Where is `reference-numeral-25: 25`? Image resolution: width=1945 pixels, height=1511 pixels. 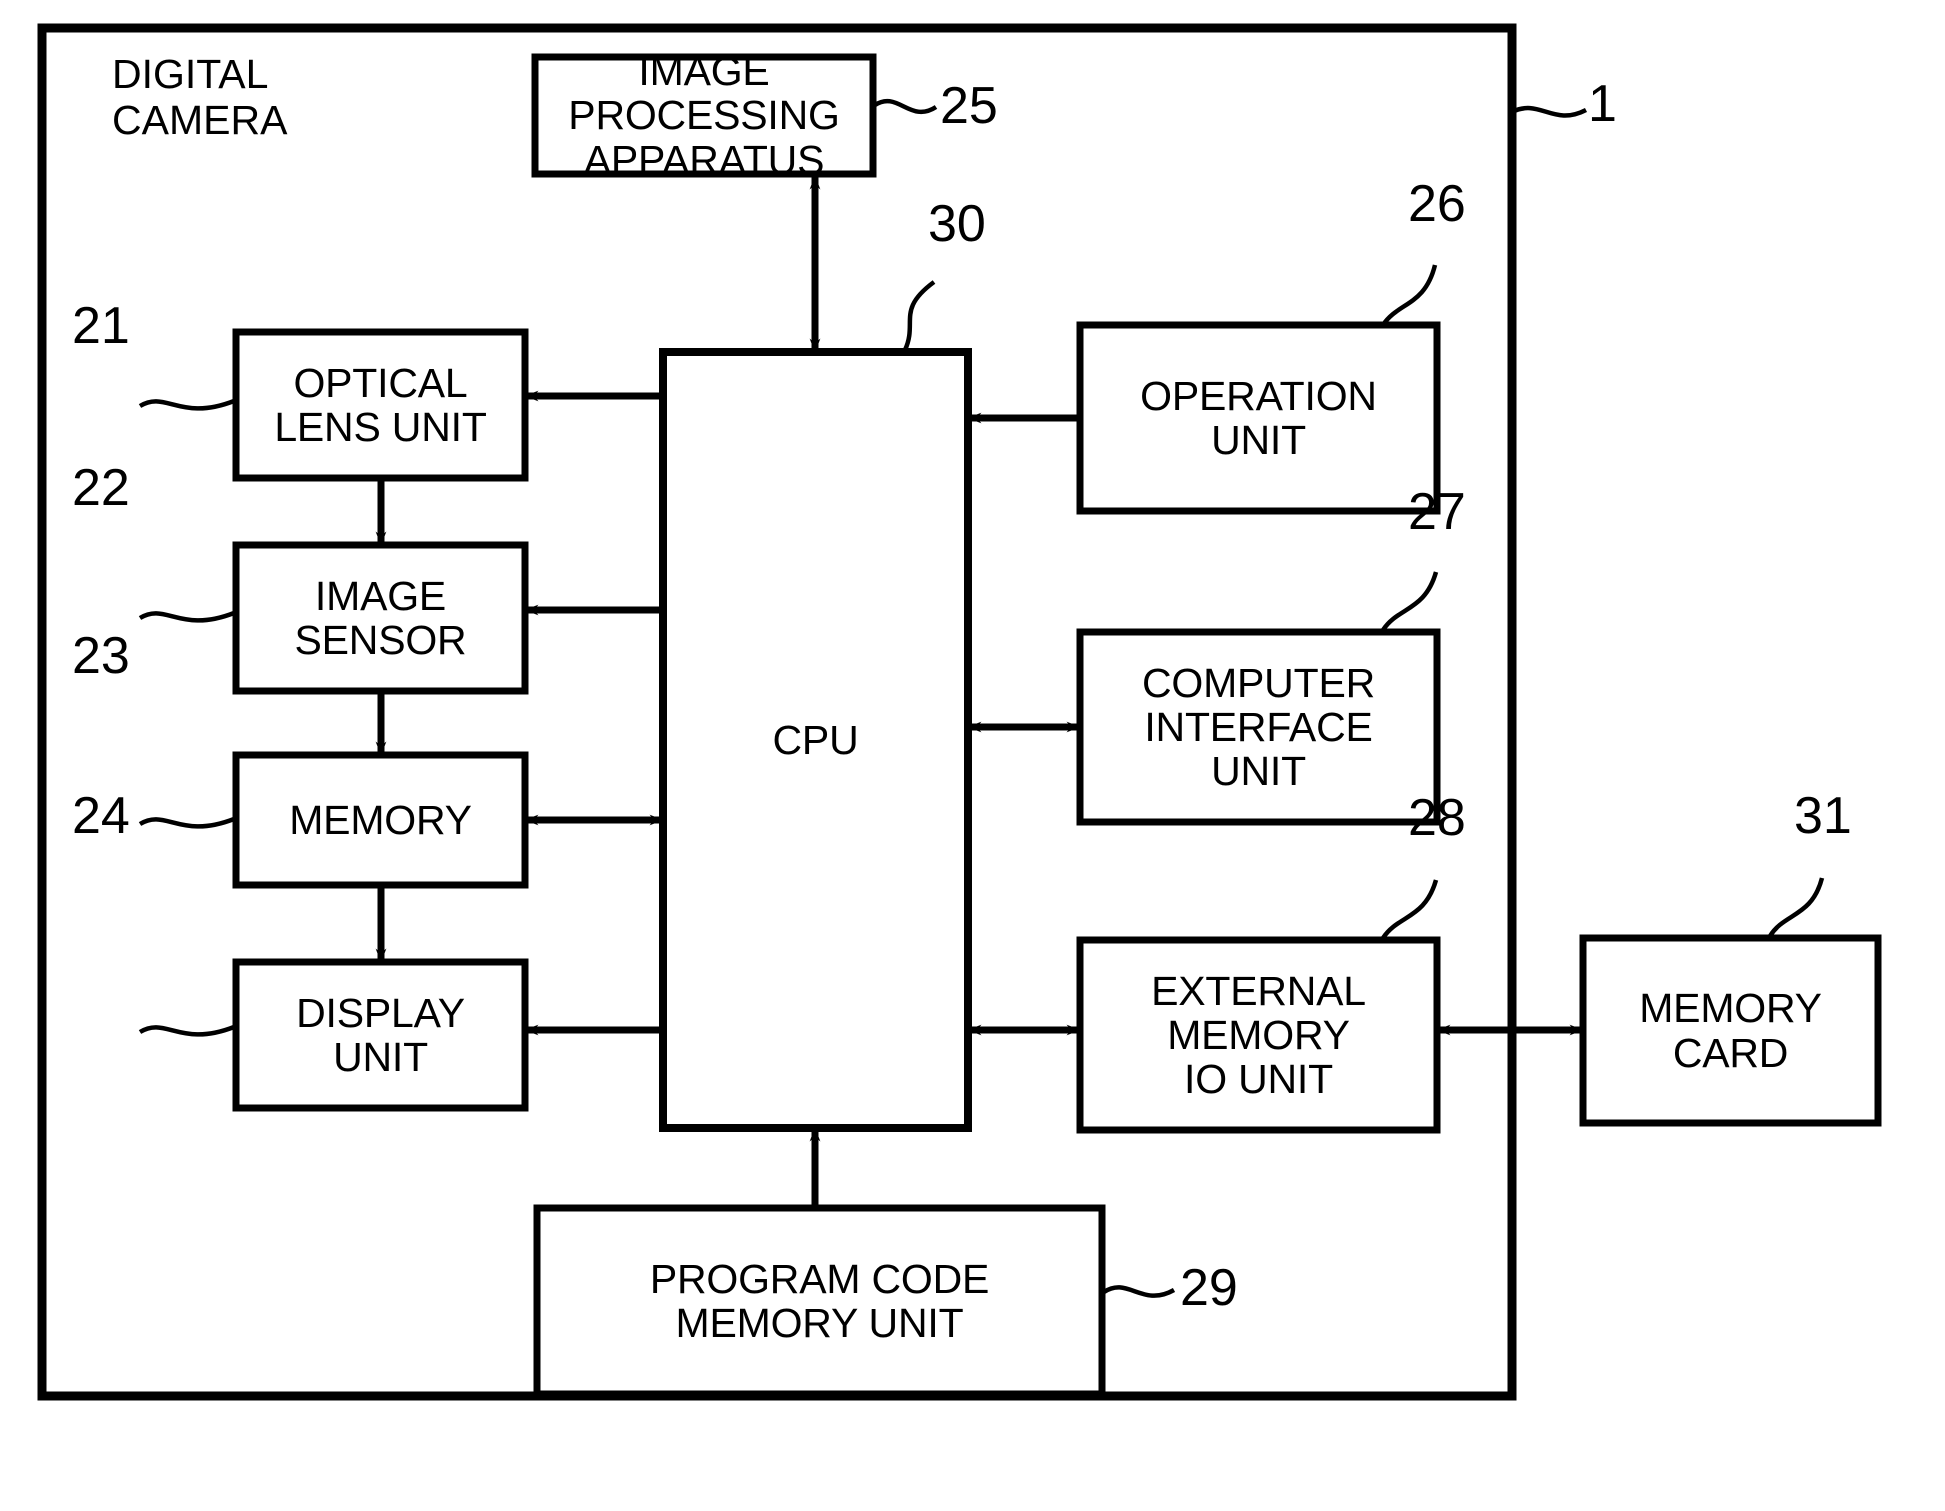
reference-numeral-25: 25 is located at coordinates (969, 106).